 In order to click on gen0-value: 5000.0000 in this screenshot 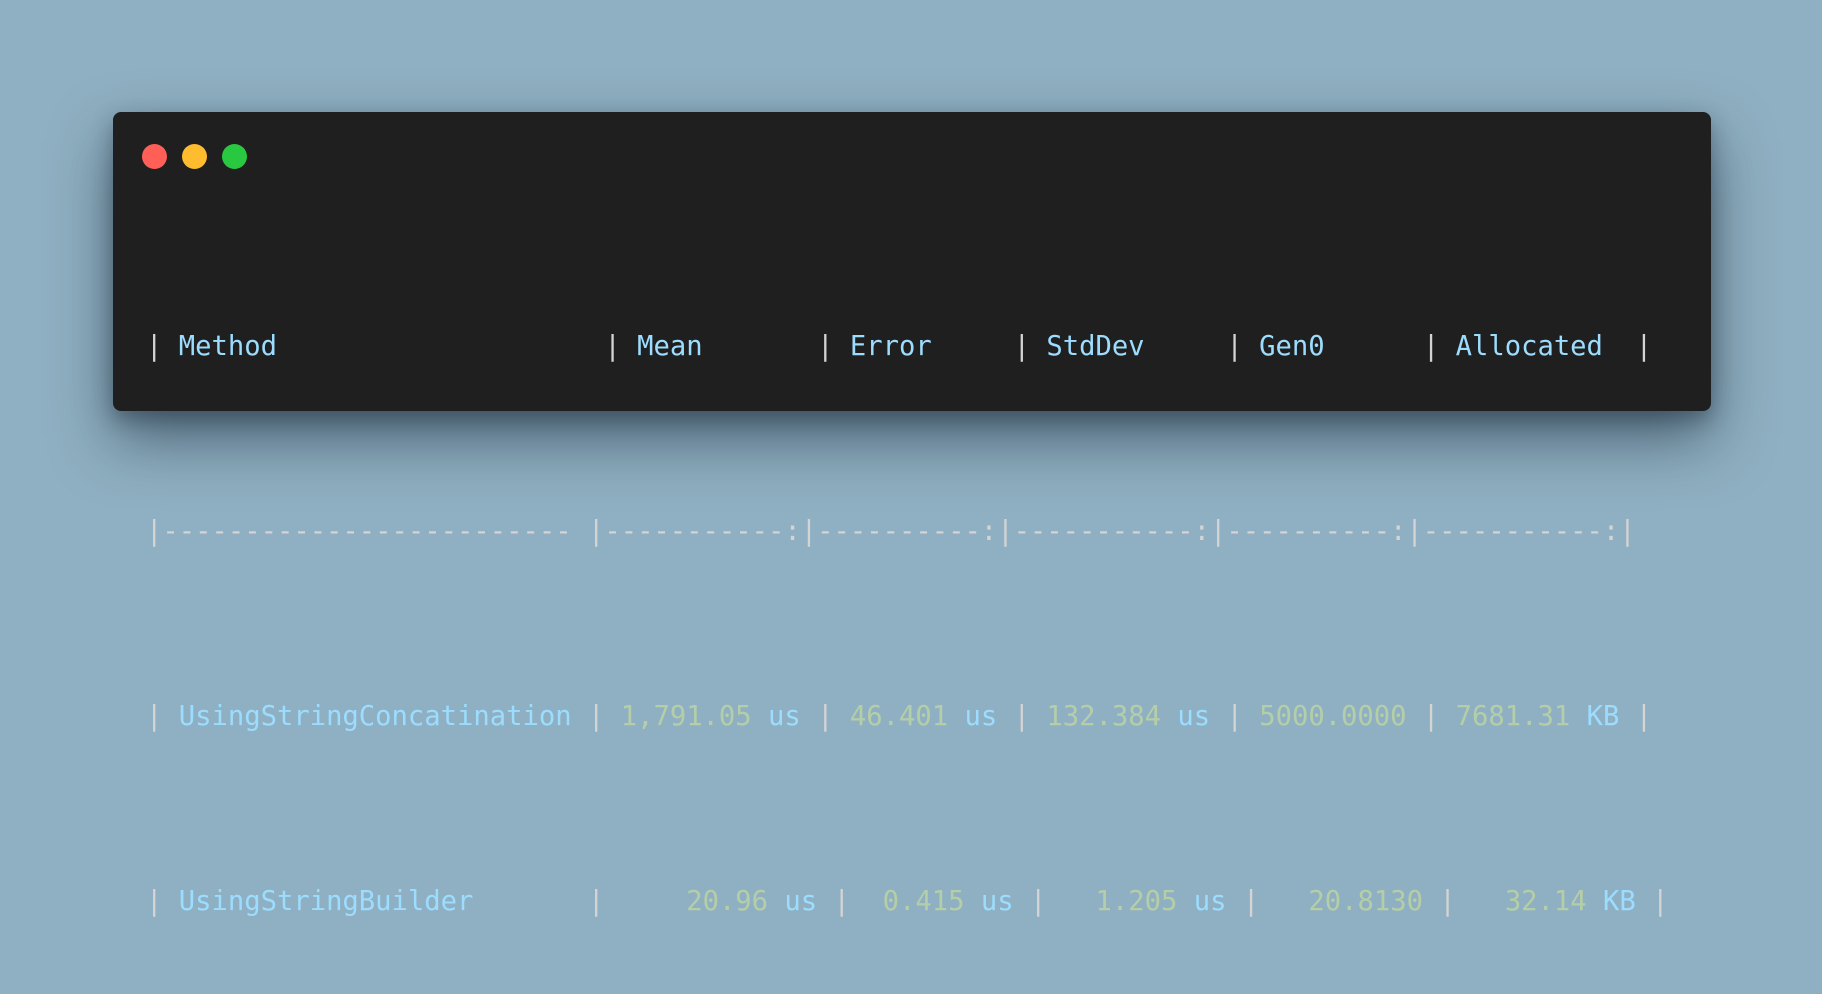, I will do `click(1333, 716)`.